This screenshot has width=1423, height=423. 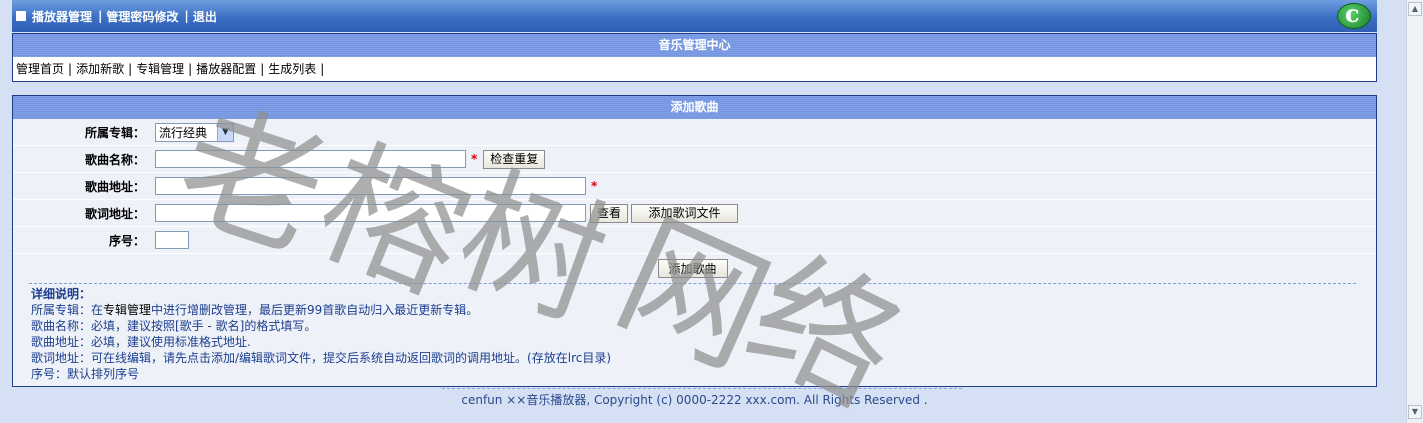 What do you see at coordinates (694, 186) in the screenshot?
I see `song-url-row: 歌曲地址： *` at bounding box center [694, 186].